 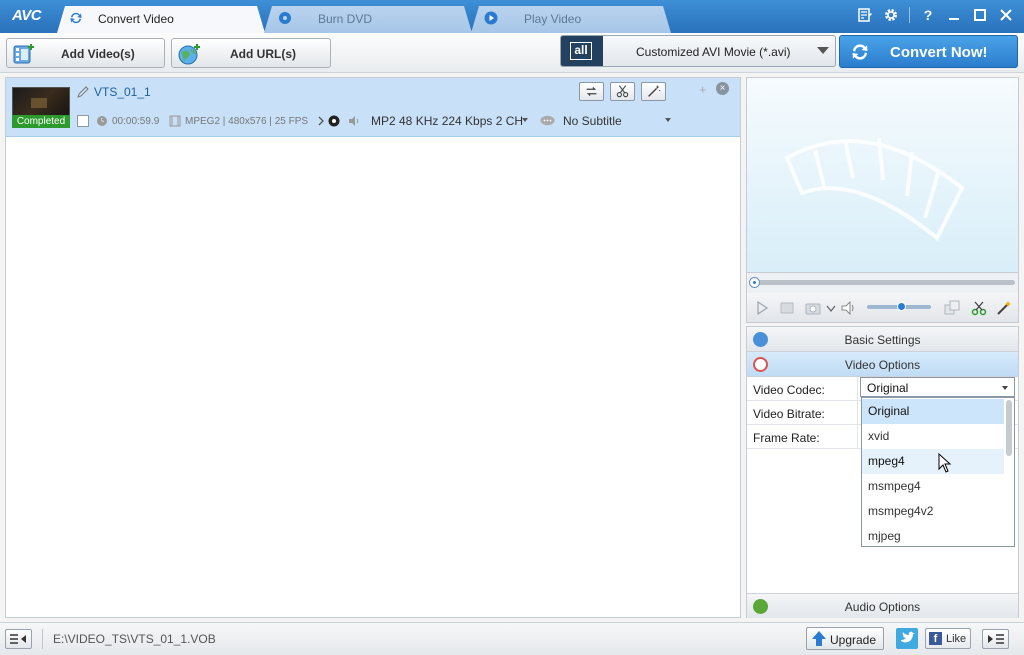 I want to click on upload-arrow-icon, so click(x=819, y=638).